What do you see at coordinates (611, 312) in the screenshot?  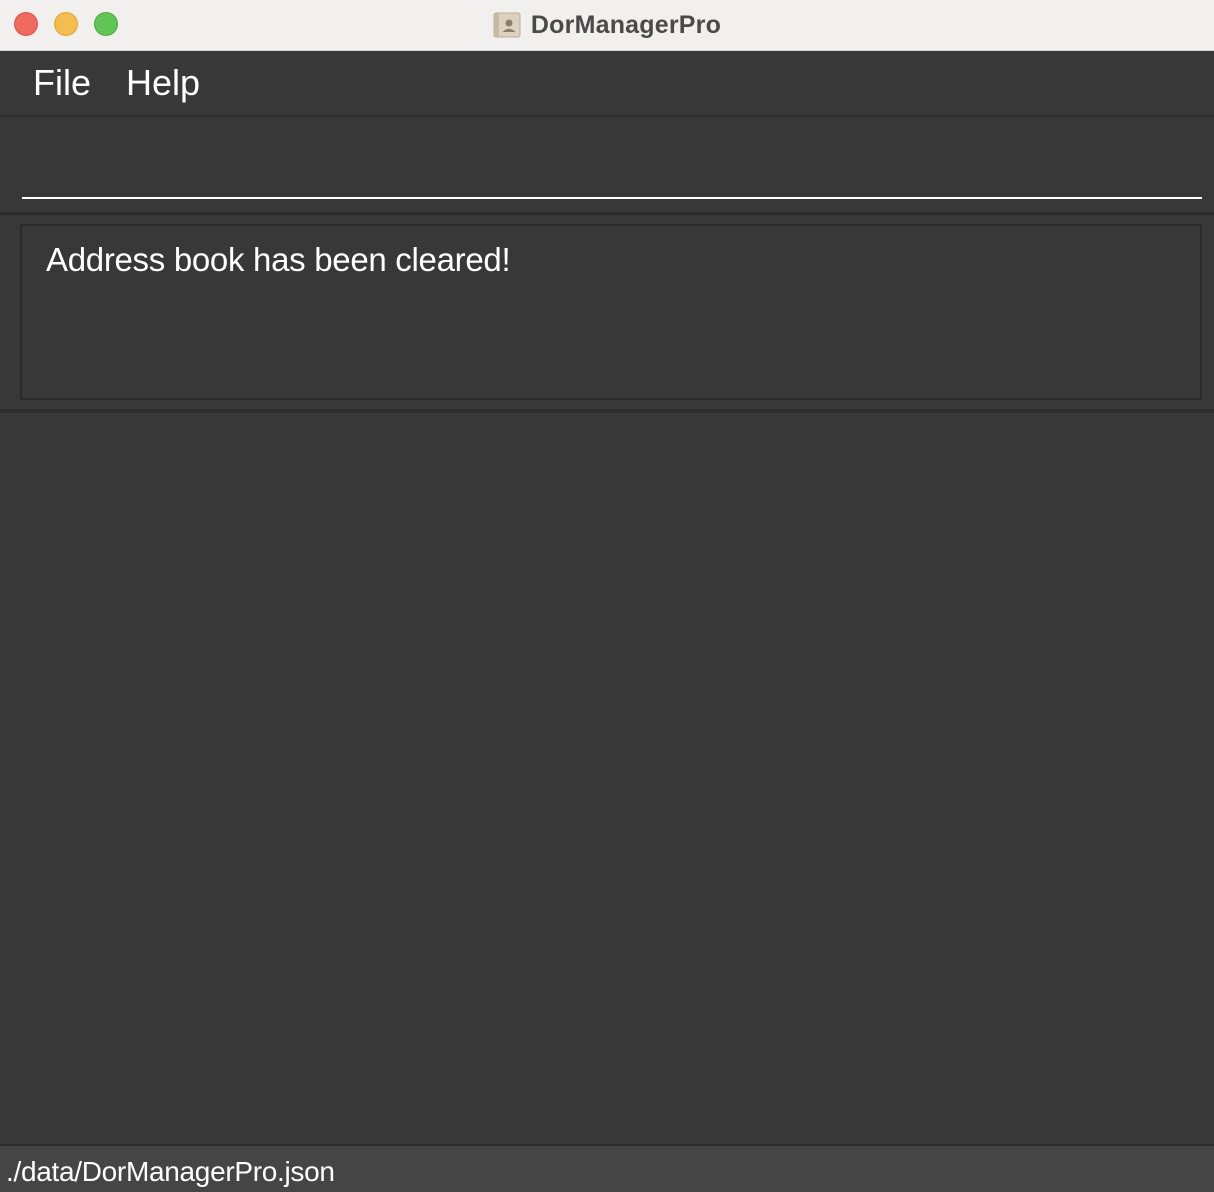 I see `result-display: Address book has been cleared!` at bounding box center [611, 312].